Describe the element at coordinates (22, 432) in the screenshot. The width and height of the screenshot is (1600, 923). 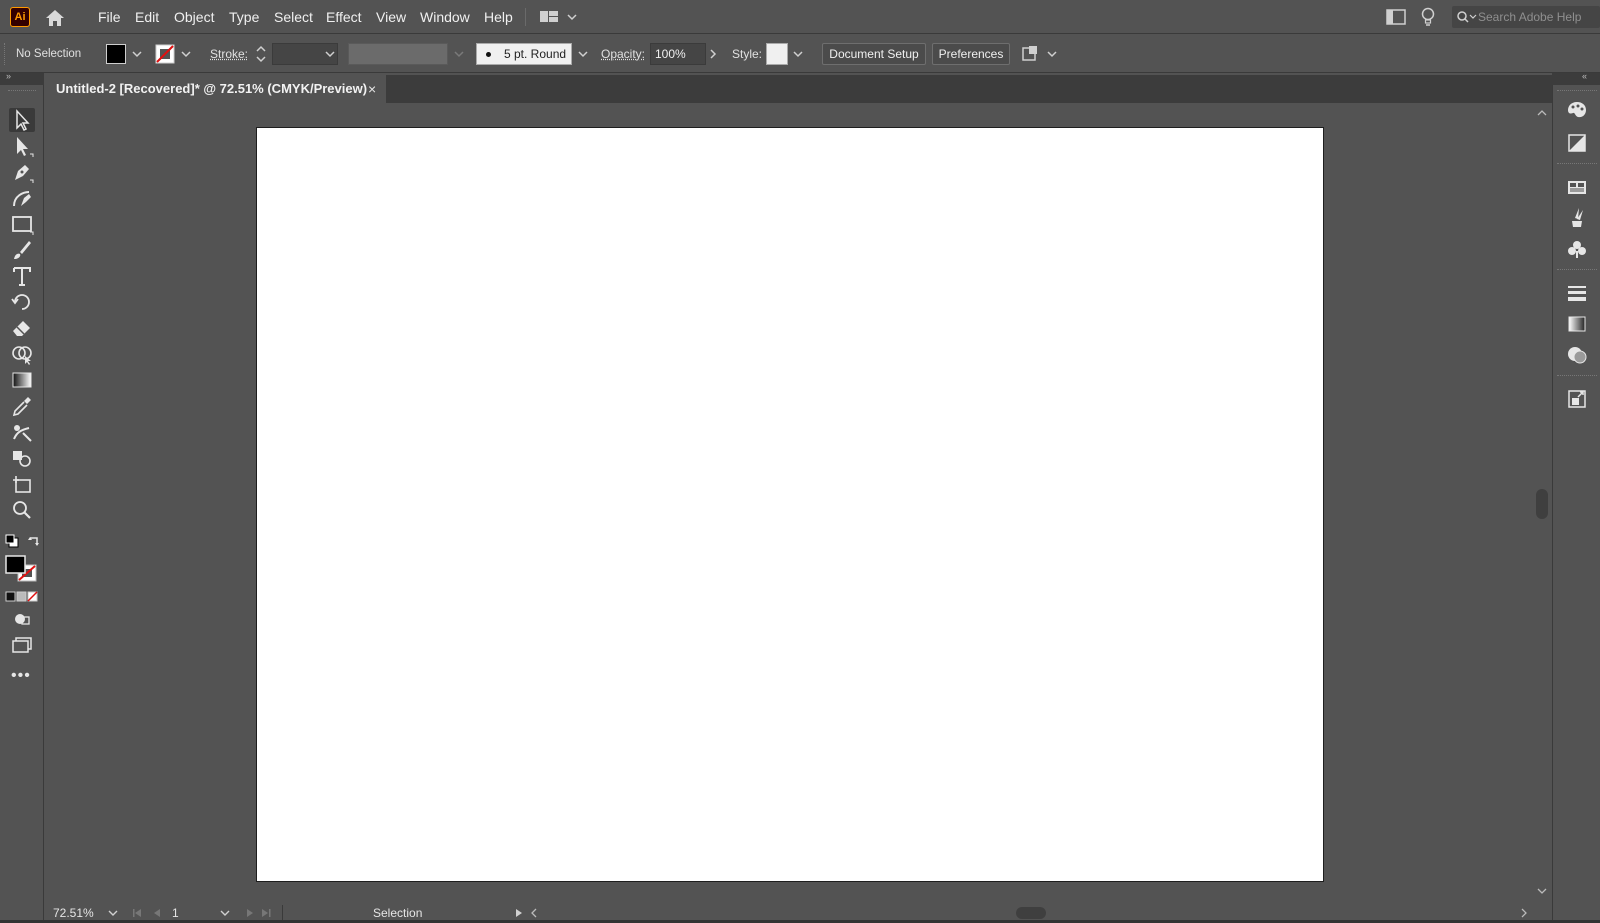
I see `puppet-warp-tool` at that location.